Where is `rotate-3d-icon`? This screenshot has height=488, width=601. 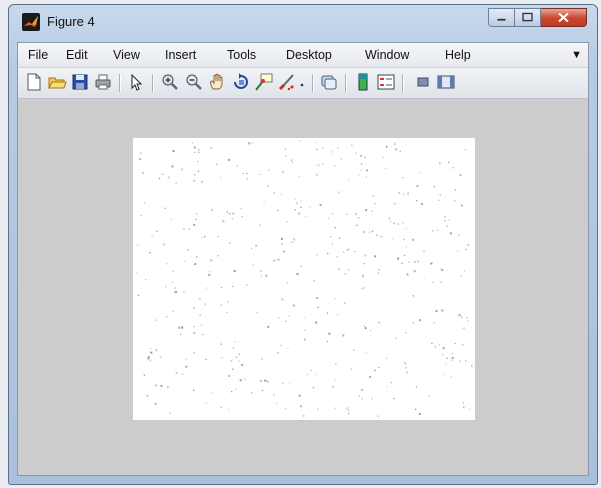
rotate-3d-icon is located at coordinates (241, 82).